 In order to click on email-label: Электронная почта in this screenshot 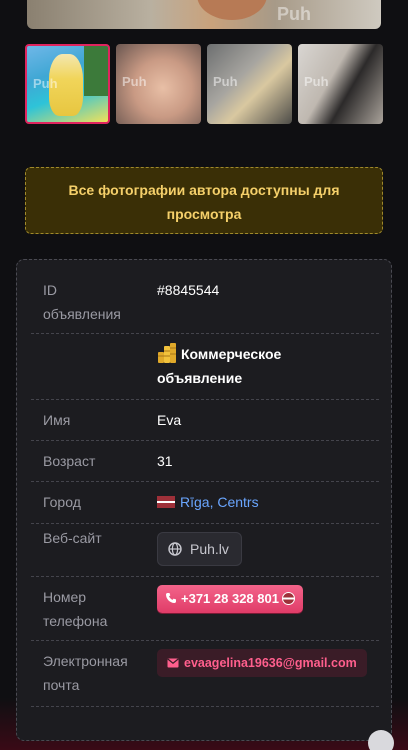, I will do `click(85, 673)`.